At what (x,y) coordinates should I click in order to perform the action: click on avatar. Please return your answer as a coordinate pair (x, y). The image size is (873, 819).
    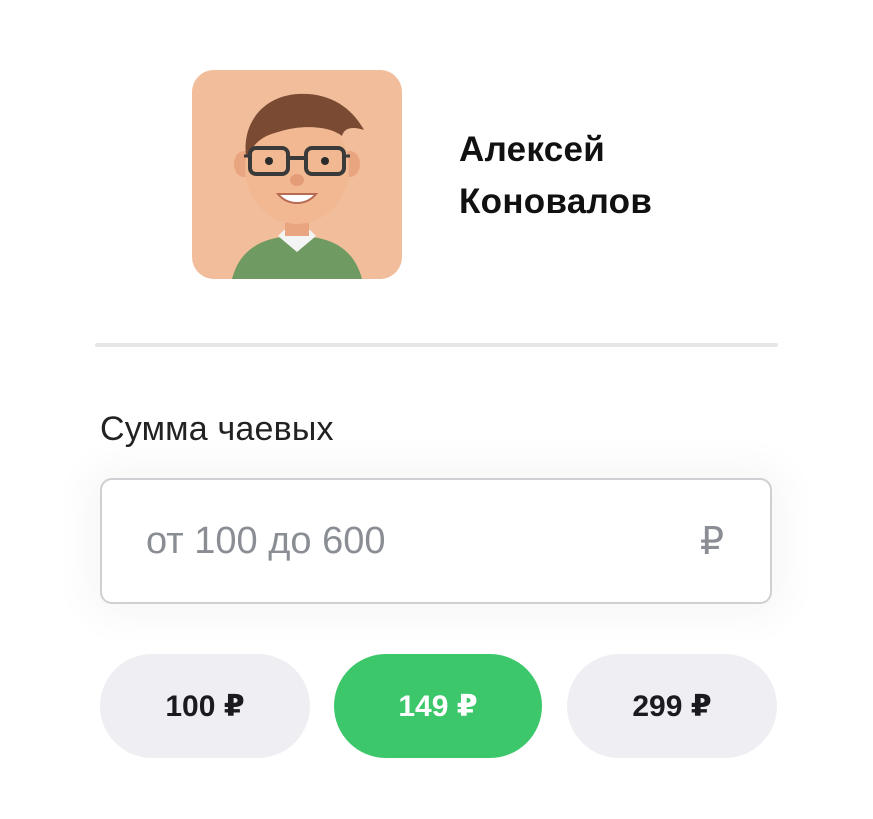
    Looking at the image, I should click on (297, 174).